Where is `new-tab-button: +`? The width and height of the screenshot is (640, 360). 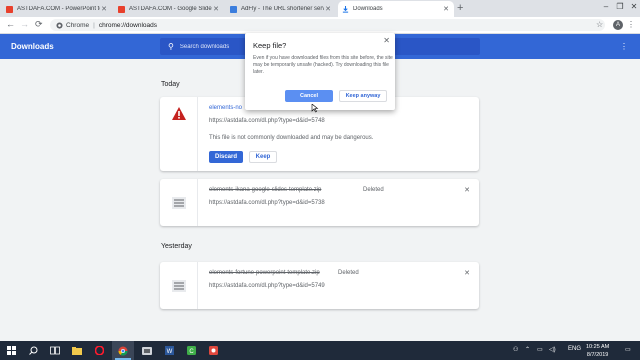
new-tab-button: + is located at coordinates (460, 8).